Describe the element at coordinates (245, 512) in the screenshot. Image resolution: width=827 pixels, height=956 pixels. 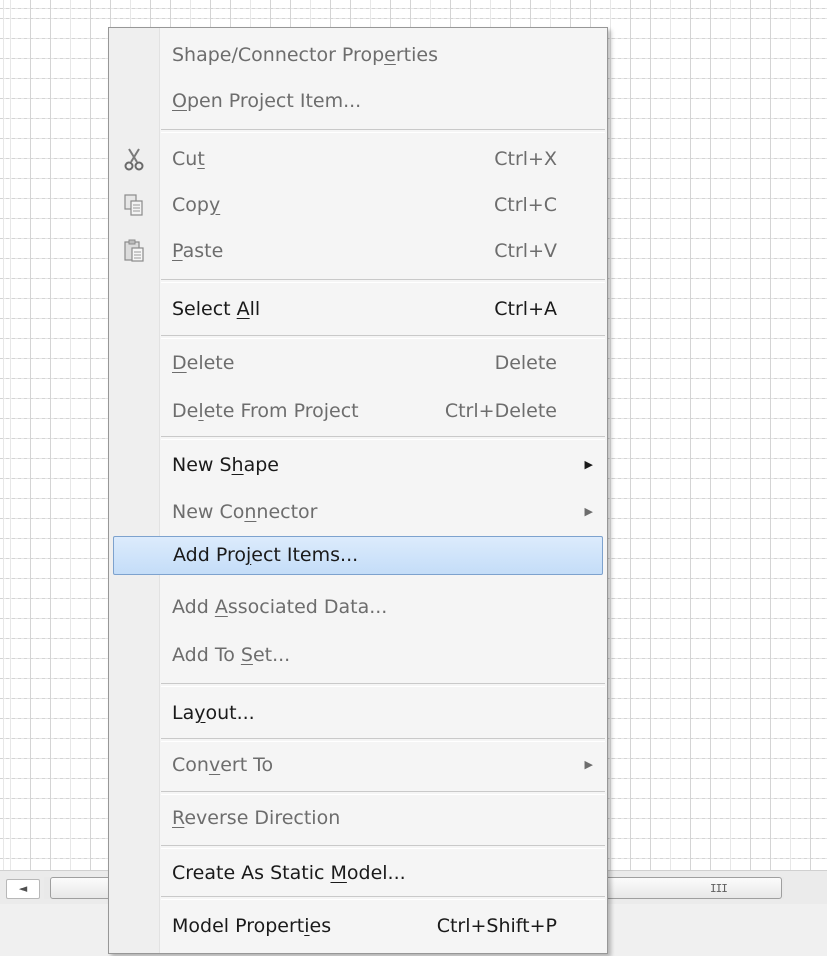
I see `menu-item-label: New Connector` at that location.